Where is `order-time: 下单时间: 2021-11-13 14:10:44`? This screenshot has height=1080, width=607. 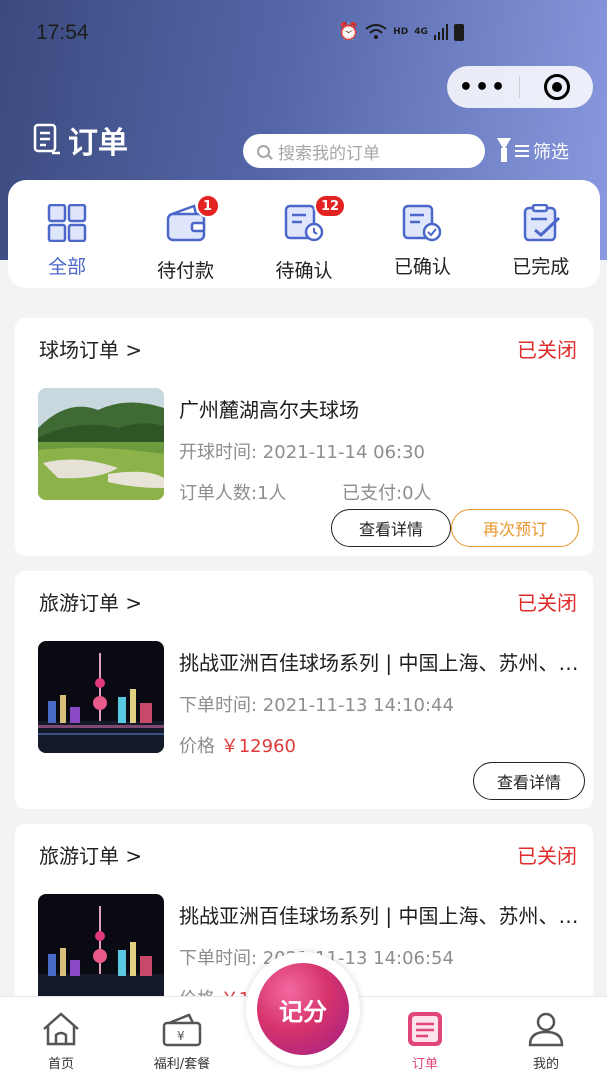 order-time: 下单时间: 2021-11-13 14:10:44 is located at coordinates (316, 705).